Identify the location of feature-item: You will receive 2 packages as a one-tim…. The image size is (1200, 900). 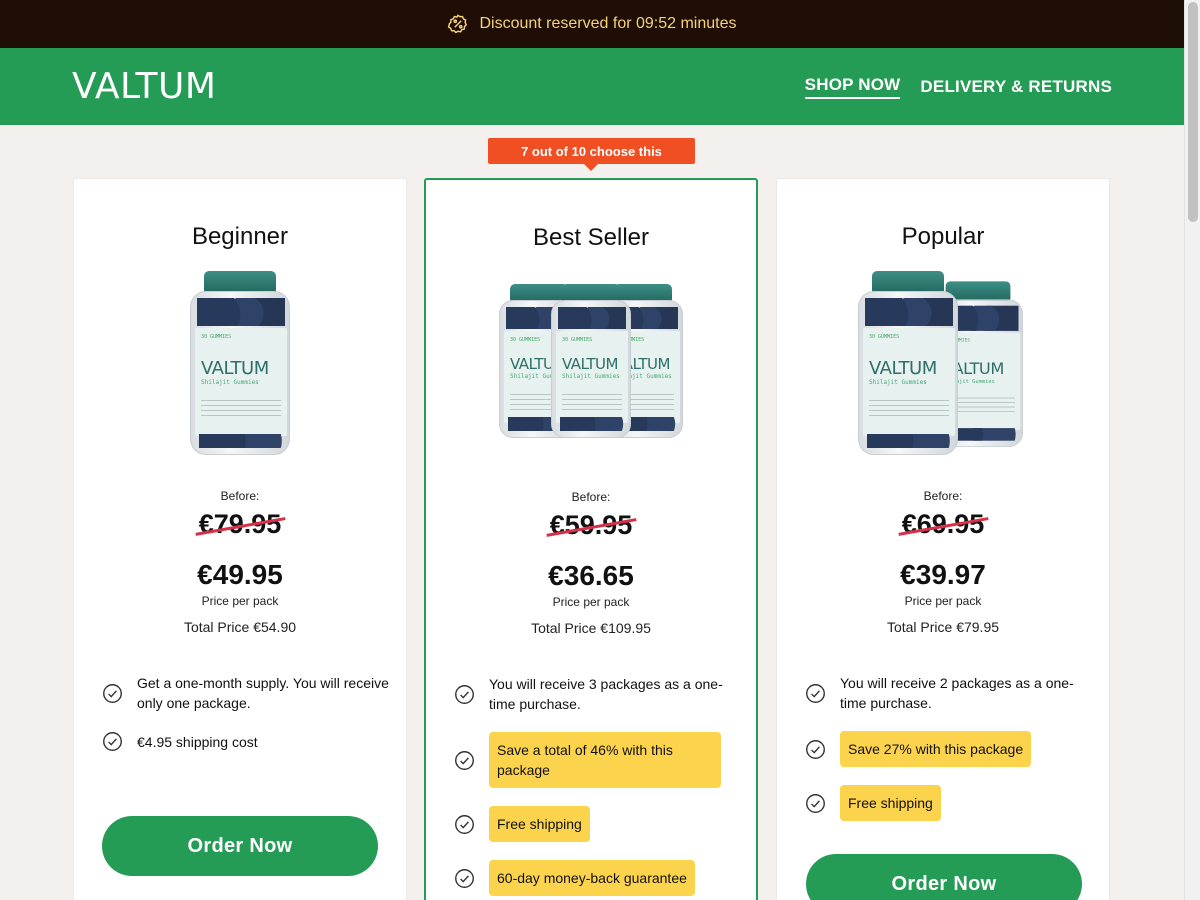
(950, 693).